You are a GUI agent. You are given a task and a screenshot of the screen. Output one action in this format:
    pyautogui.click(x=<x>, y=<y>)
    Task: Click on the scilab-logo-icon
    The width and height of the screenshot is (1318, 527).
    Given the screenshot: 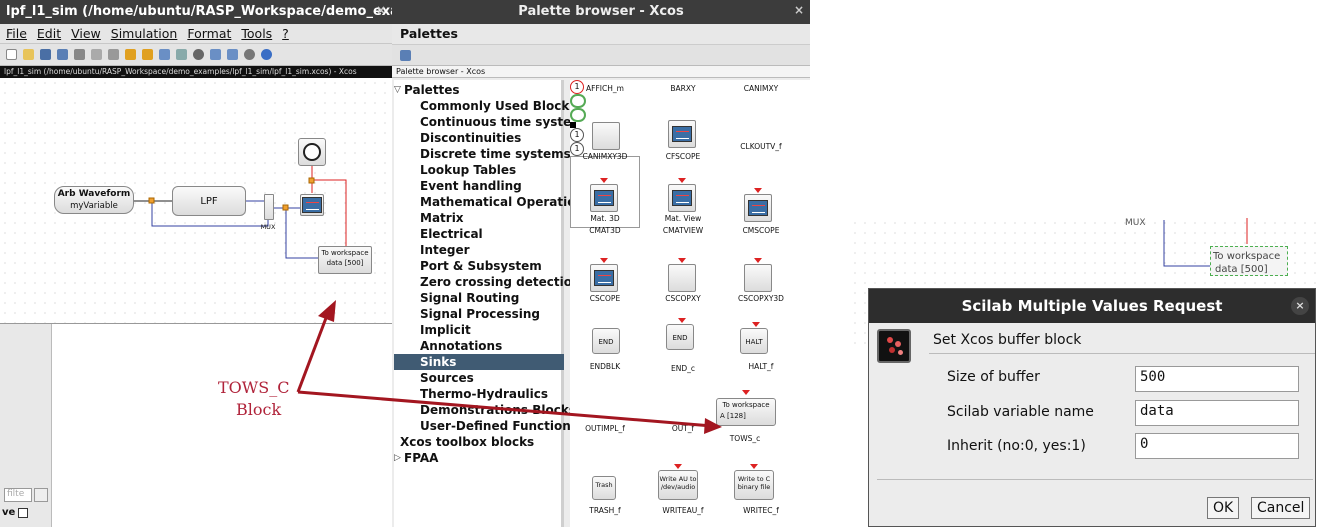 What is the action you would take?
    pyautogui.click(x=894, y=346)
    